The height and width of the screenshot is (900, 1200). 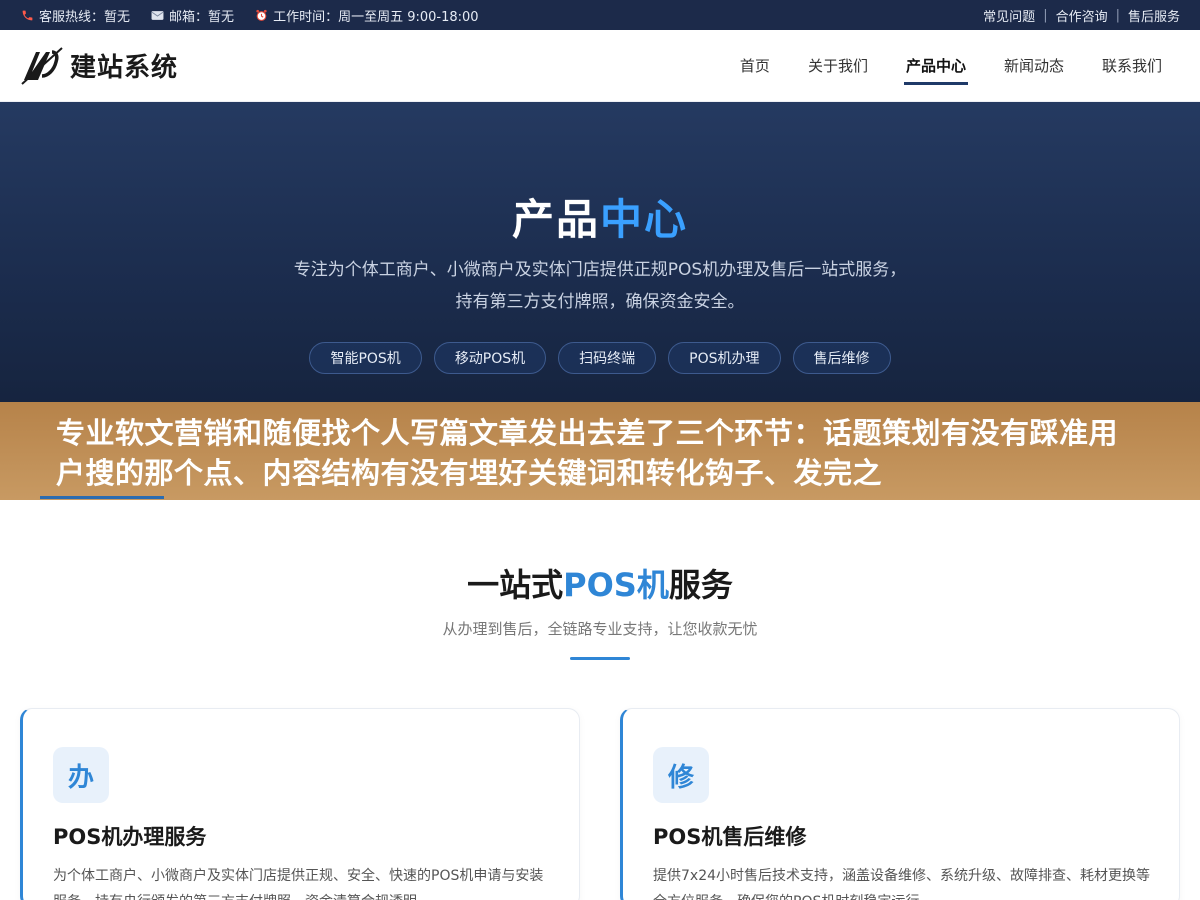 I want to click on hours-value: 周一至周五 9:00-18:00, so click(x=408, y=17).